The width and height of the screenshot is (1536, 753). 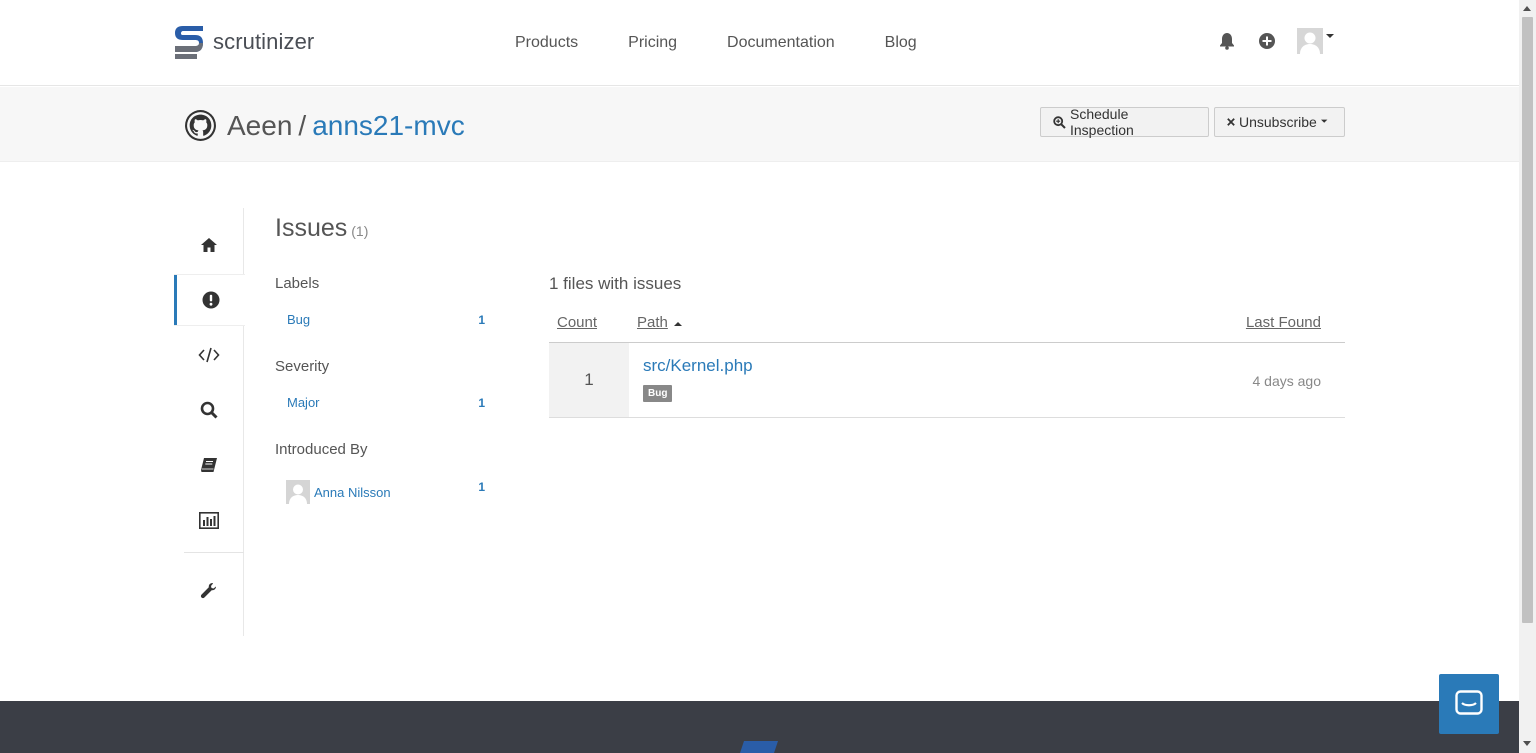 I want to click on nav-pricing: Pricing, so click(x=652, y=43).